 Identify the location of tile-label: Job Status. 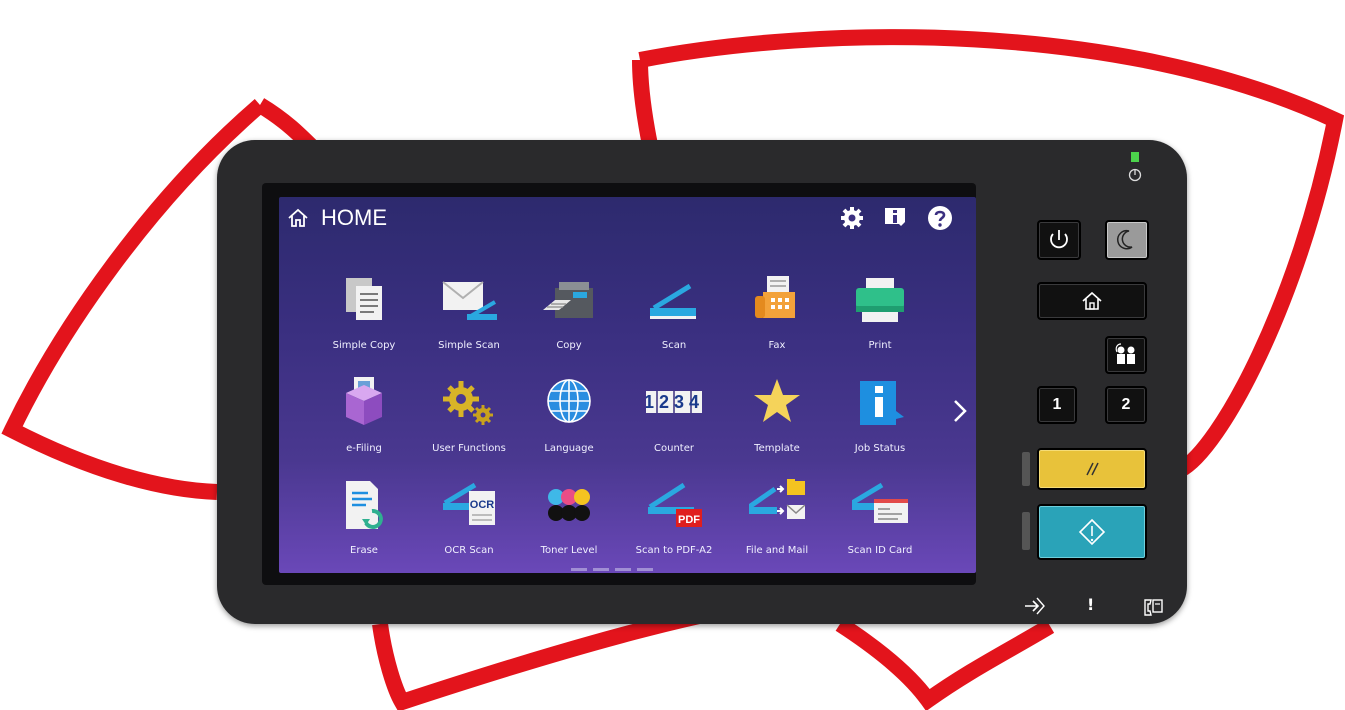
(880, 448).